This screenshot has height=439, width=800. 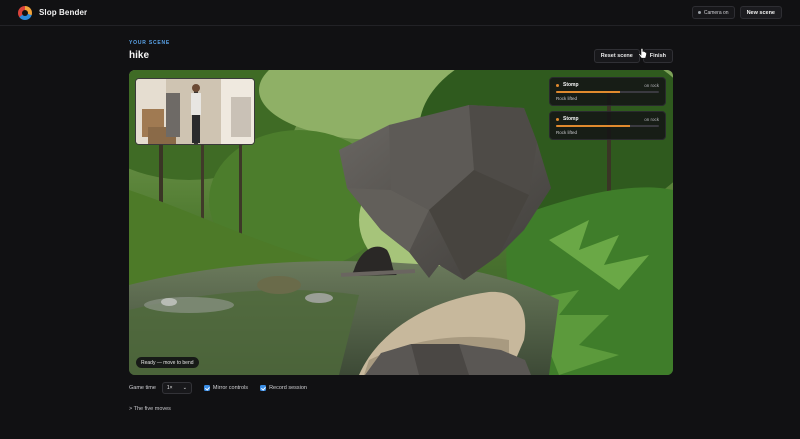 What do you see at coordinates (150, 43) in the screenshot?
I see `scene-eyebrow: YOUR SCENE` at bounding box center [150, 43].